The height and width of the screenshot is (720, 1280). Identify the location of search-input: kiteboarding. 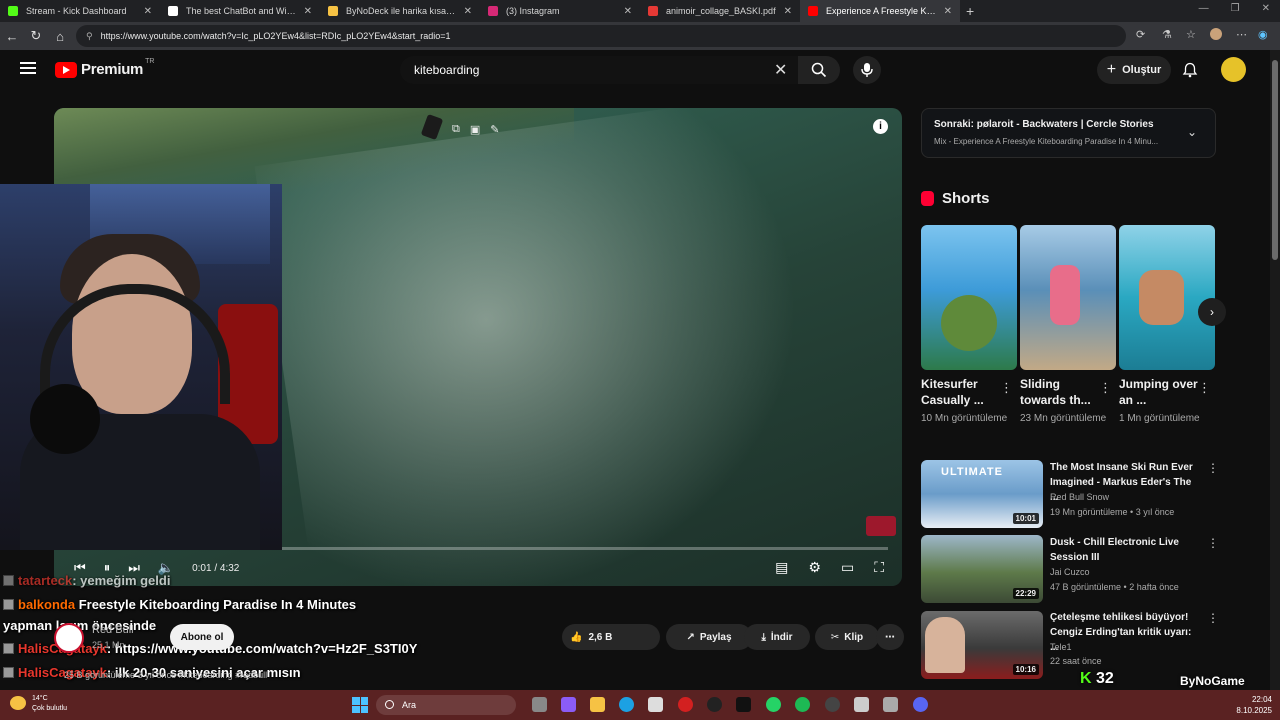
(599, 70).